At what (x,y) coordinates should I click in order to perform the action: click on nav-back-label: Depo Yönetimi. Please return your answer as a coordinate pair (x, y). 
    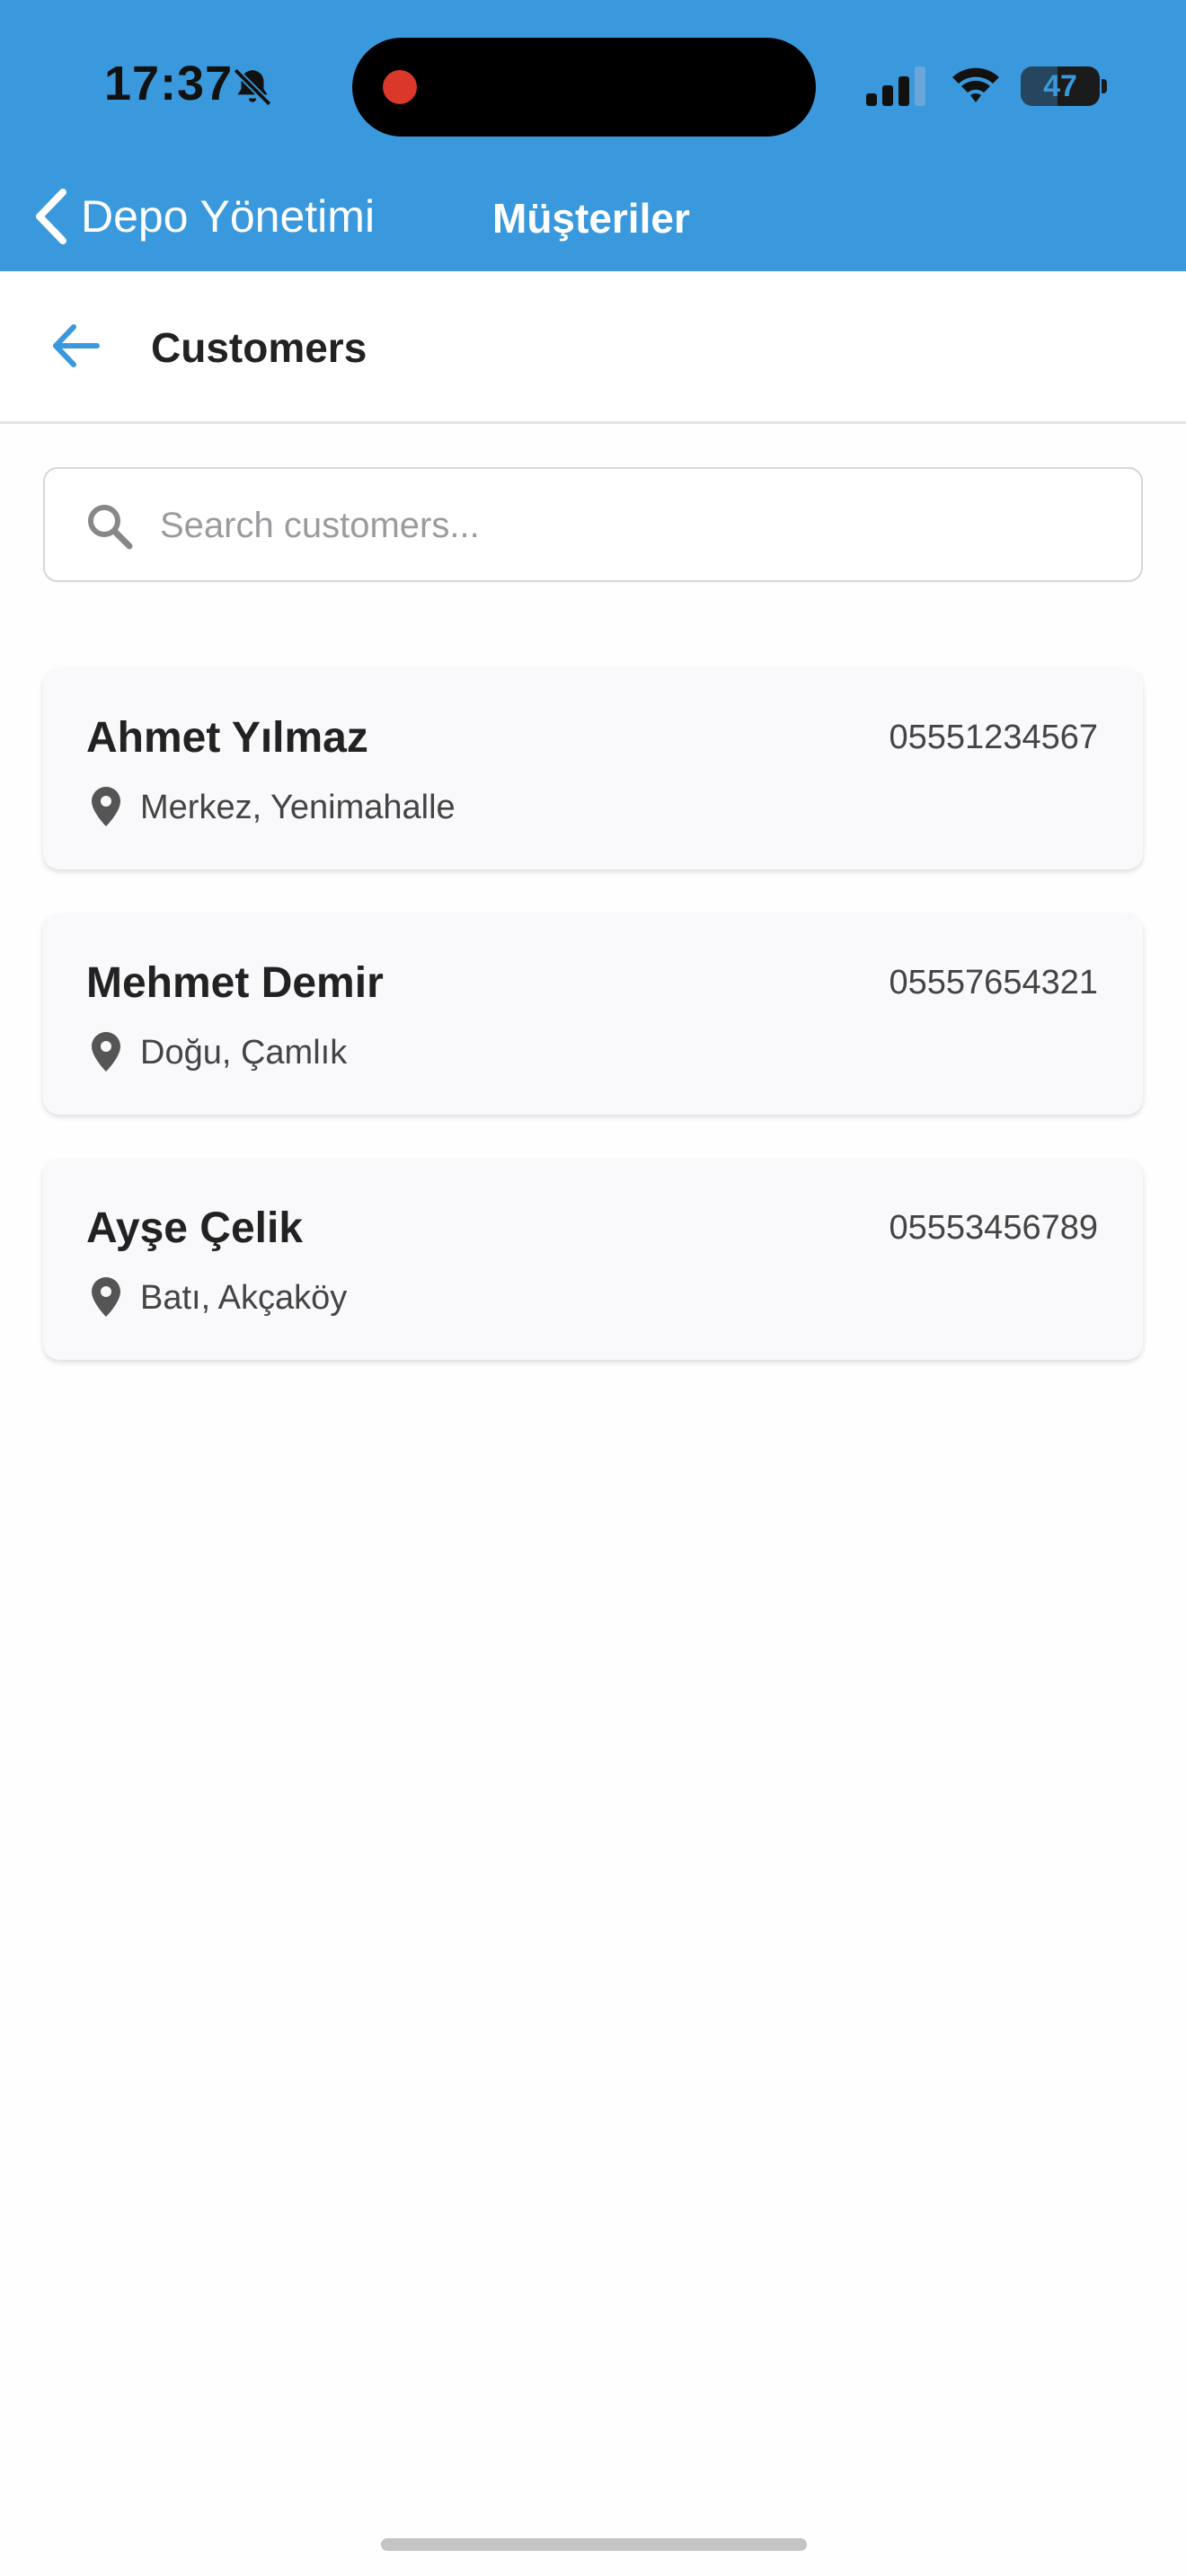
    Looking at the image, I should click on (228, 216).